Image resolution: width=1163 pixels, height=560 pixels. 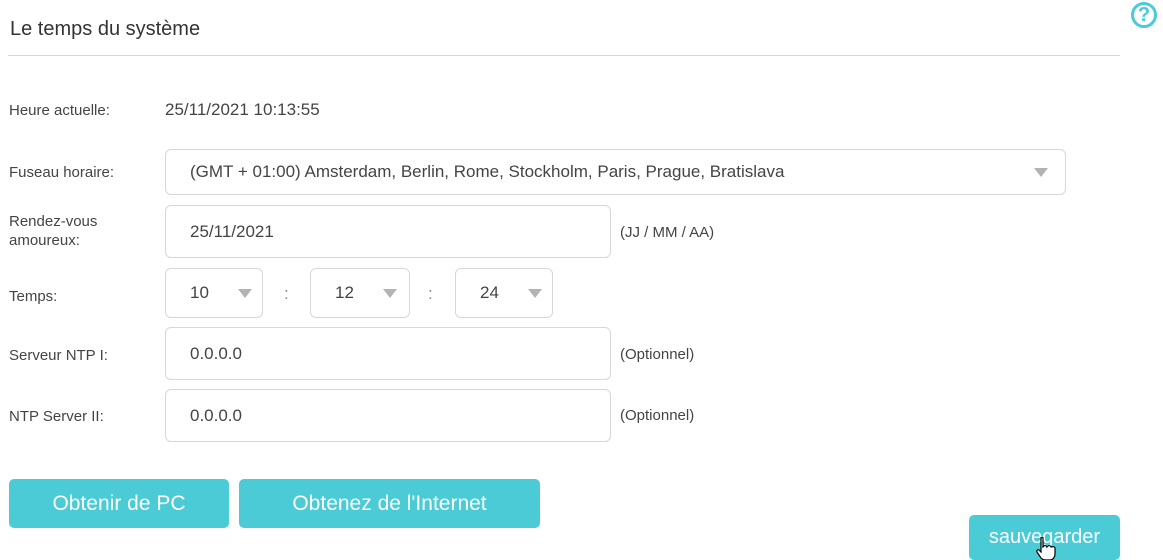 I want to click on ntp1-label: Serveur NTP I:, so click(x=58, y=355).